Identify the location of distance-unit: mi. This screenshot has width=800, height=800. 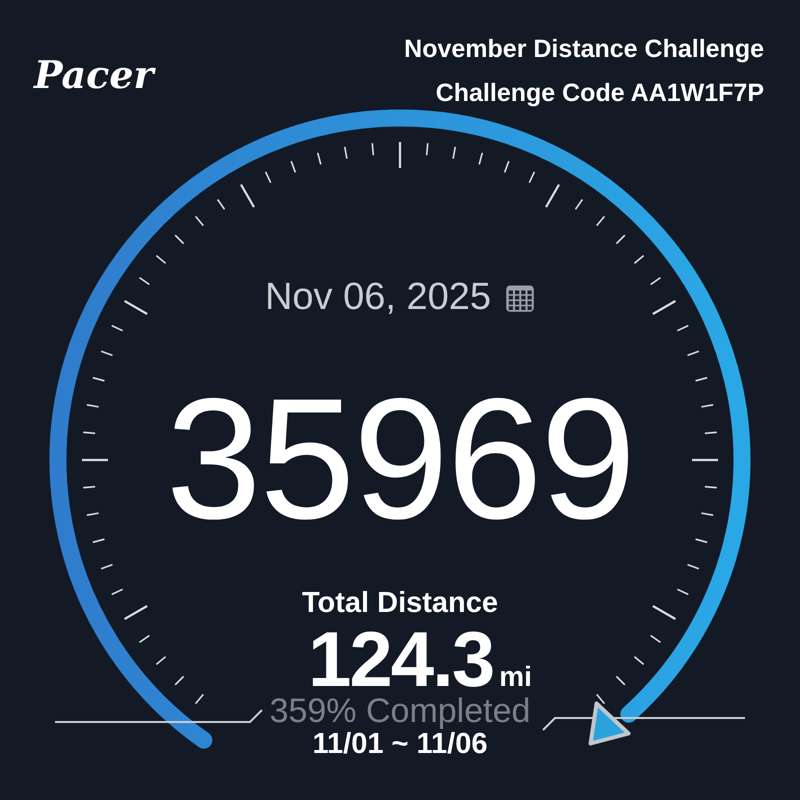
(515, 677).